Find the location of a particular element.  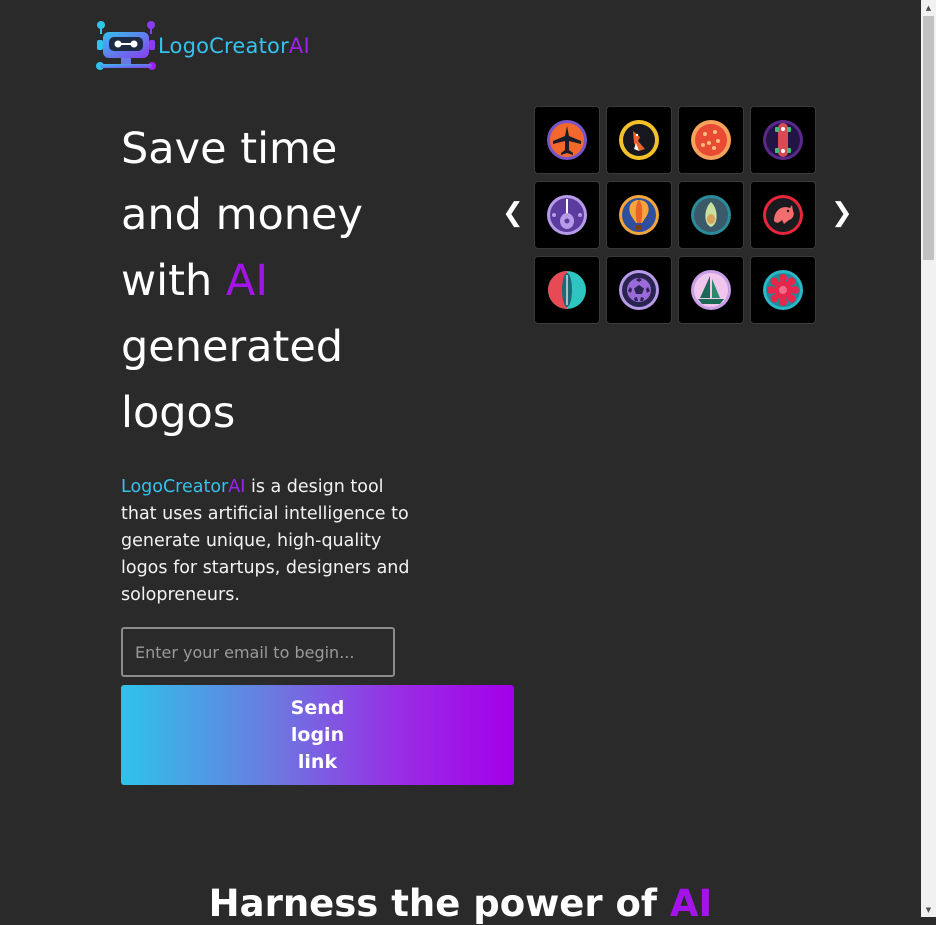

skateboard-logo-icon is located at coordinates (783, 140).